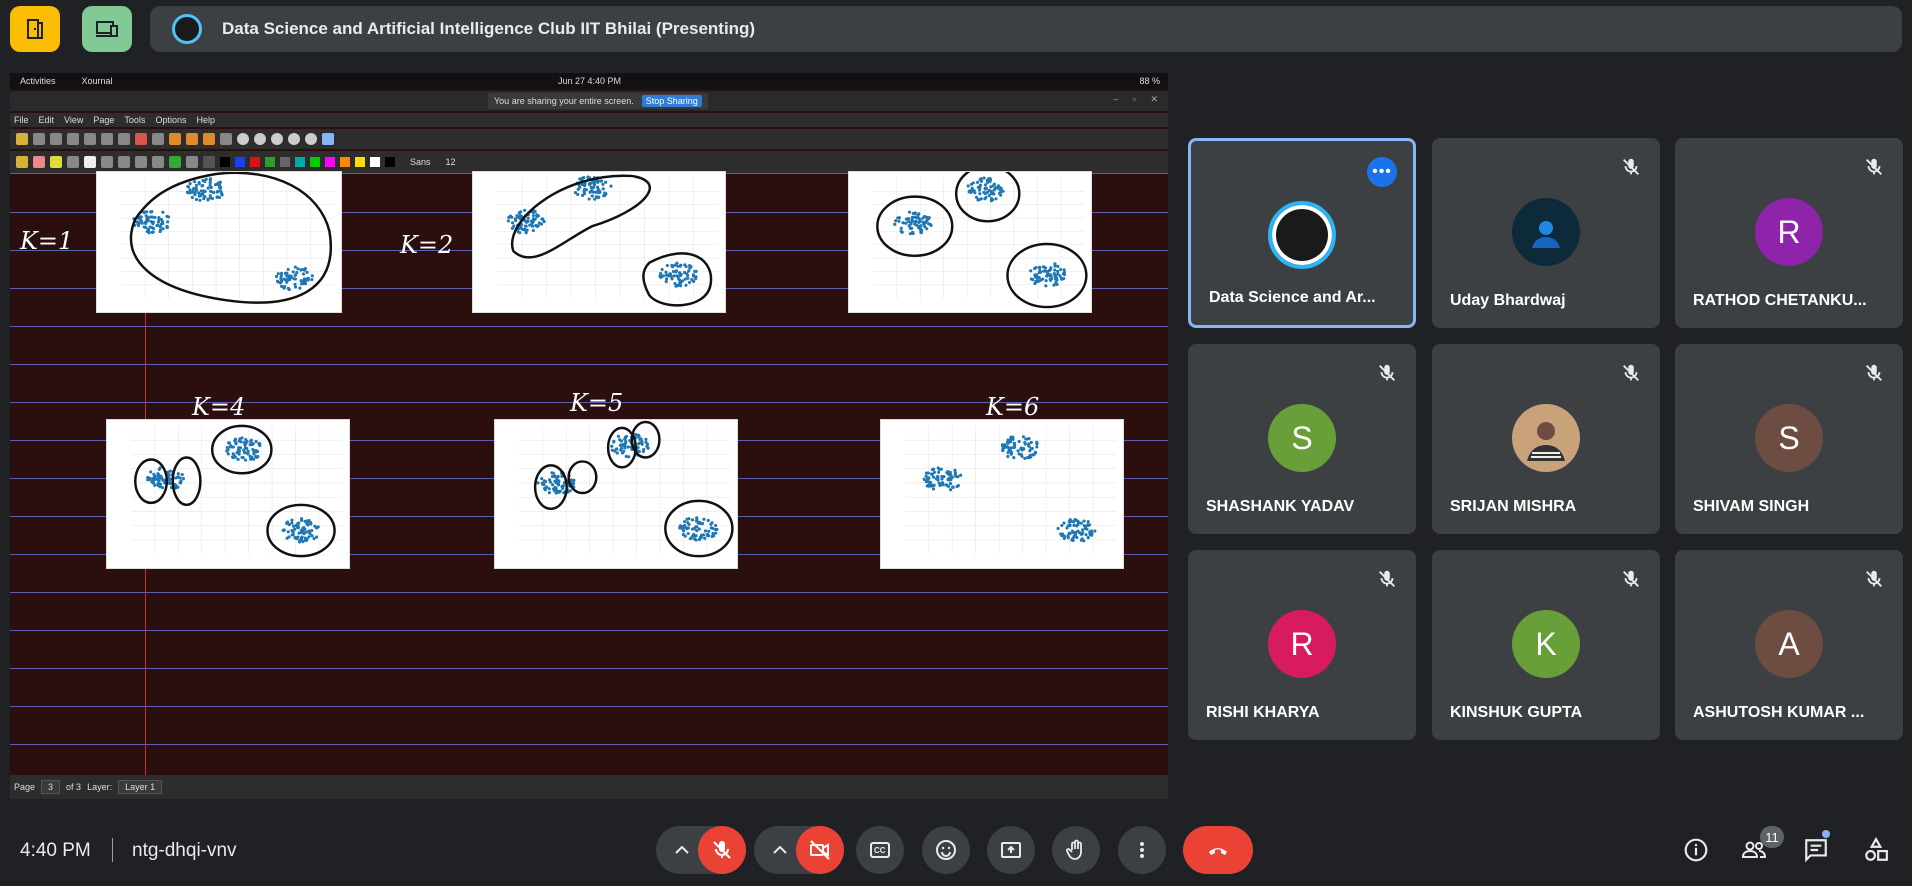 This screenshot has width=1912, height=886. I want to click on raise-hand-button, so click(1076, 850).